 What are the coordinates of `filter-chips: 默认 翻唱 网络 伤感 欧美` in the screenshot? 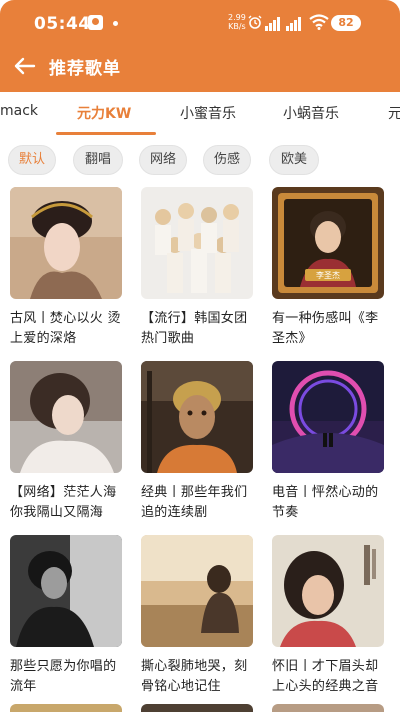 It's located at (200, 161).